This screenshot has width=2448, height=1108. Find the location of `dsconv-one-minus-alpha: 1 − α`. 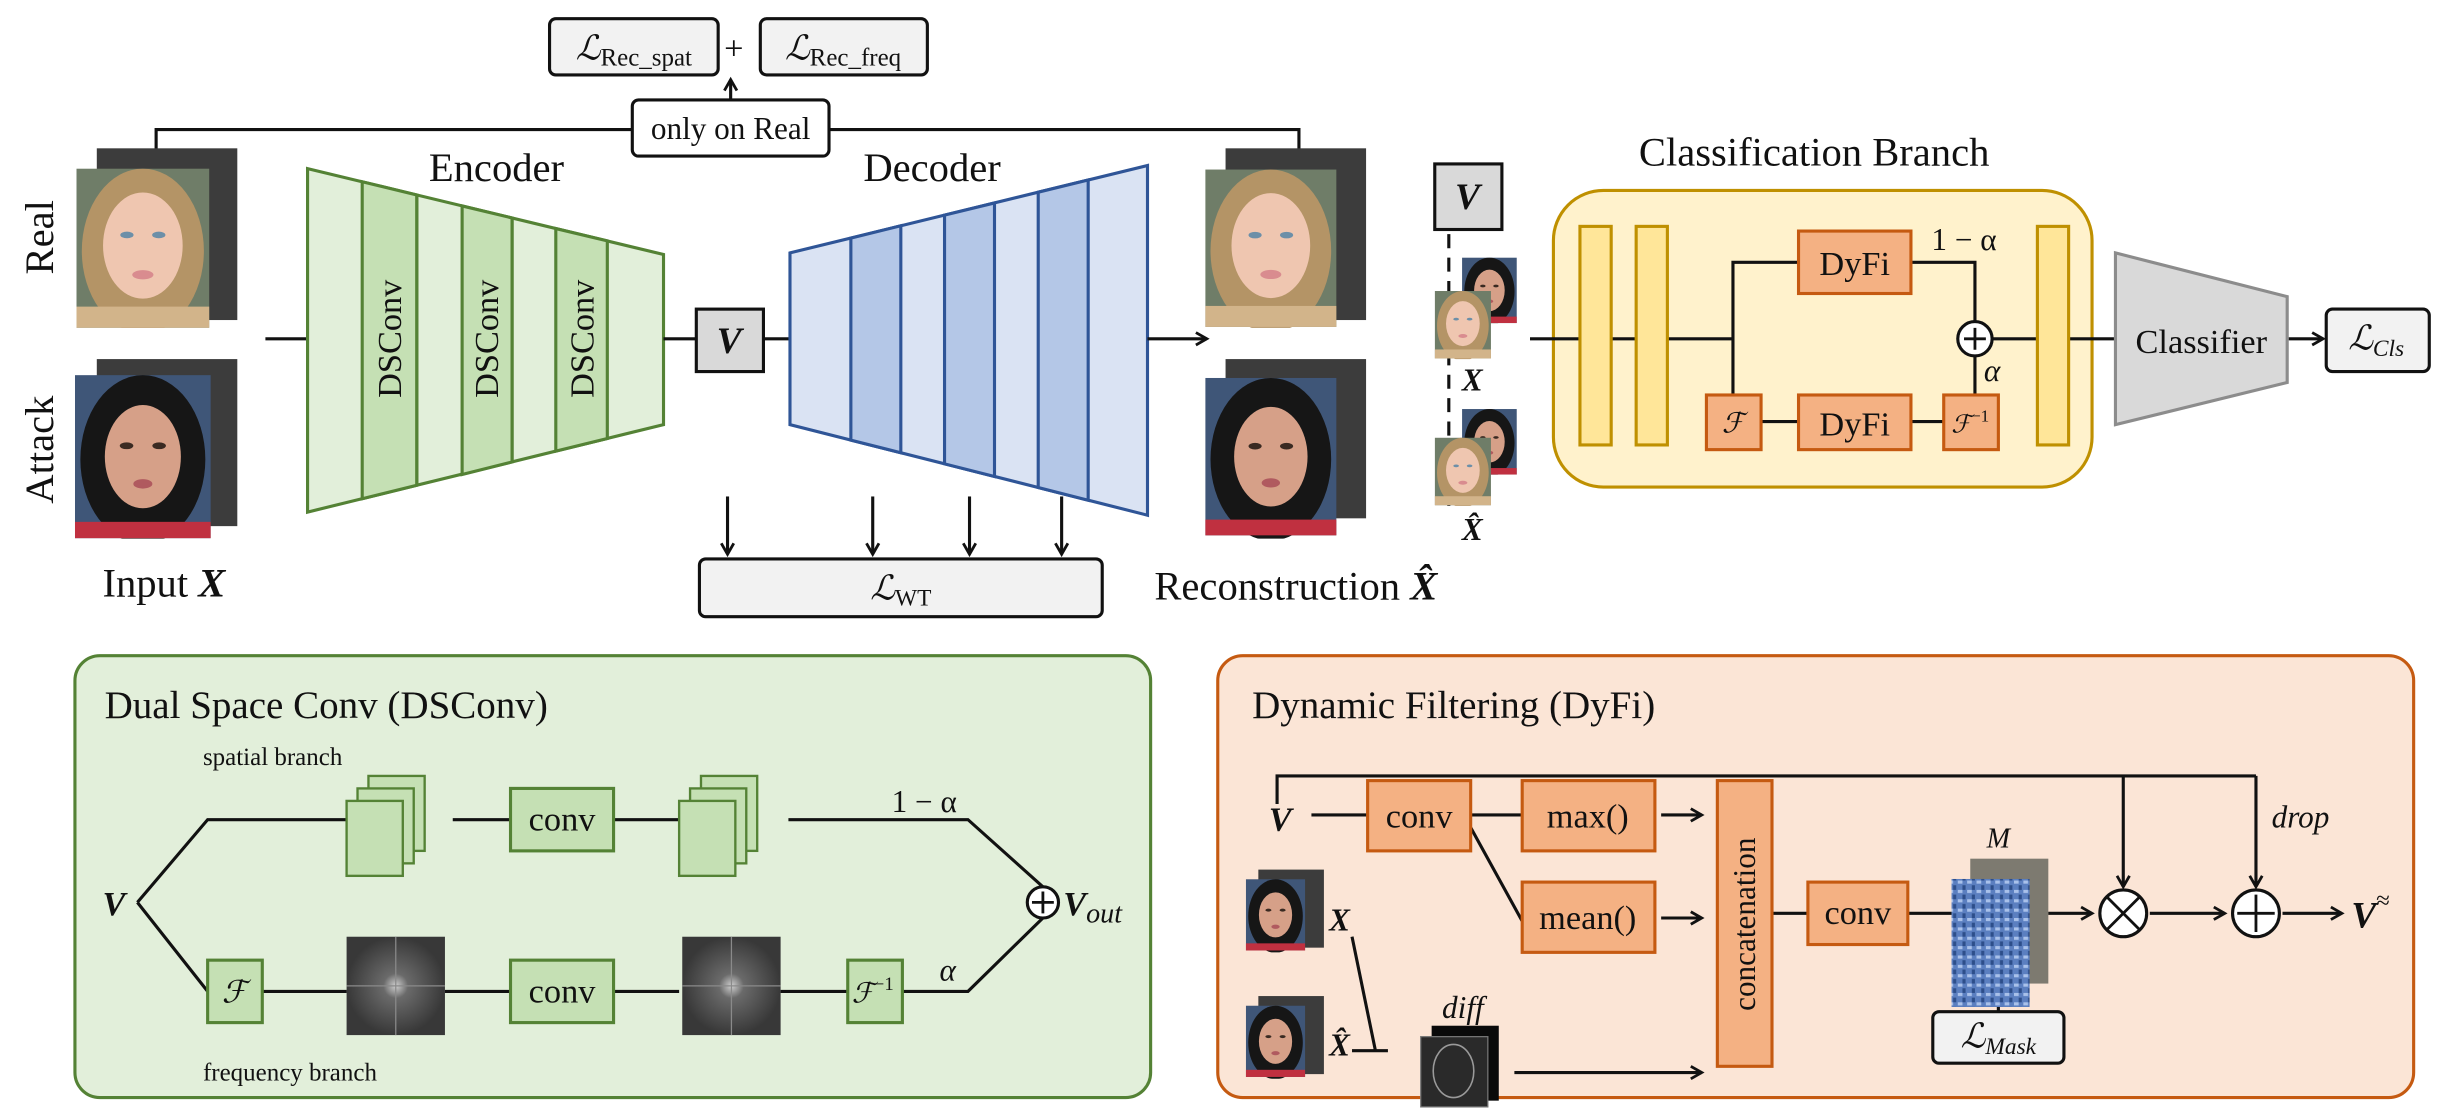

dsconv-one-minus-alpha: 1 − α is located at coordinates (924, 801).